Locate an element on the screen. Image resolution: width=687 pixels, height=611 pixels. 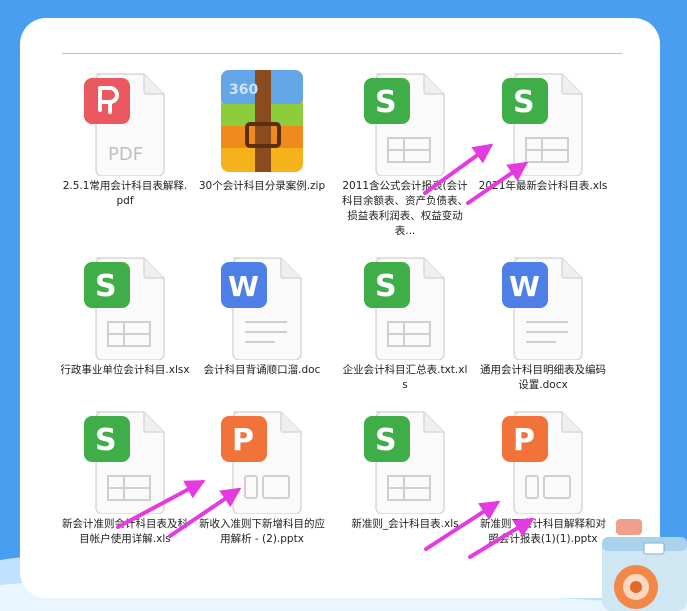
file-tile: P 新准则下会计科目解释和对照会计报表(1)(1).pptx is located at coordinates (543, 494).